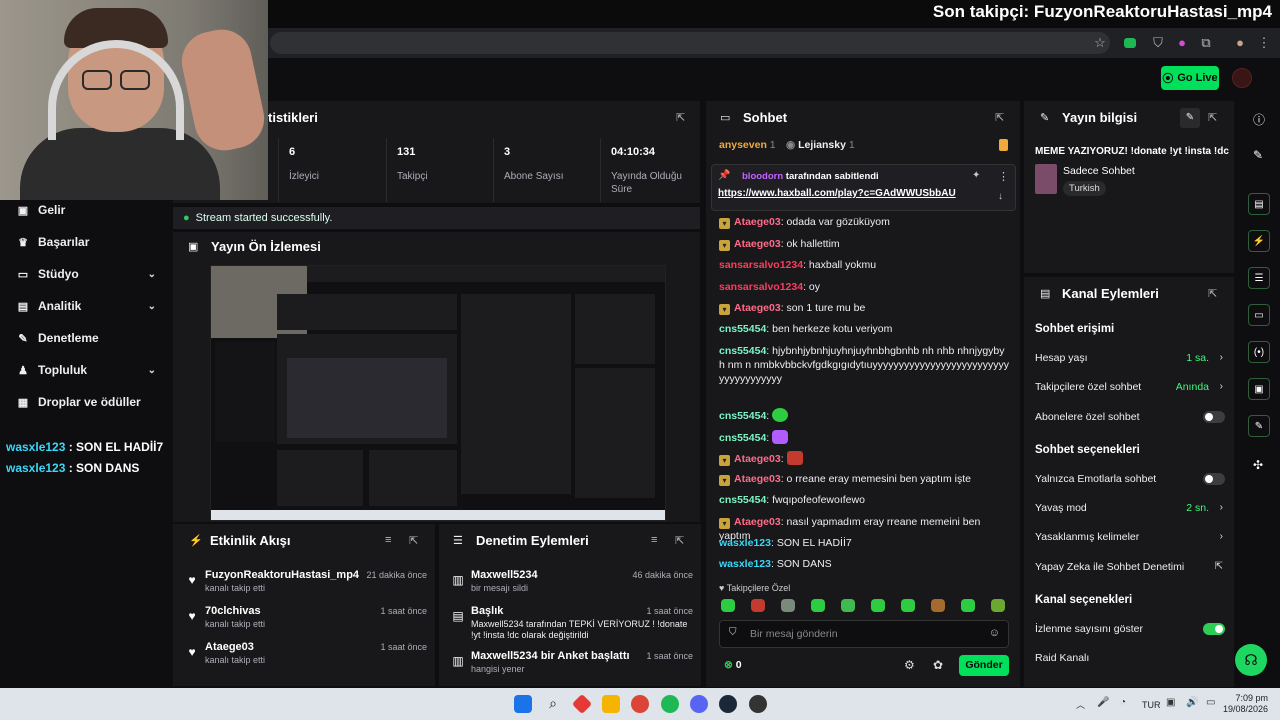  Describe the element at coordinates (1258, 155) in the screenshot. I see `pencil-icon: ✎` at that location.